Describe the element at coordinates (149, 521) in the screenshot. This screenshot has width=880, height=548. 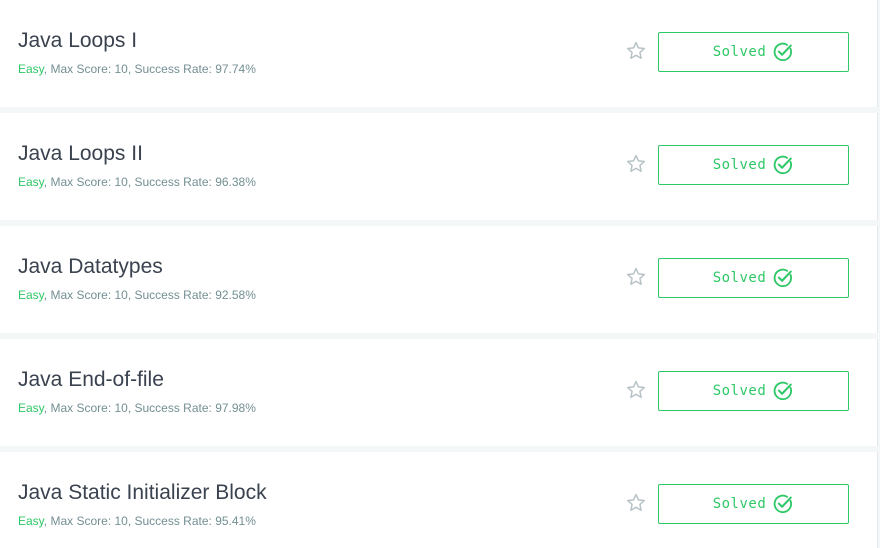
I see `challenge-stats: , Max Score: 10, Success Rate: 95.41%` at that location.